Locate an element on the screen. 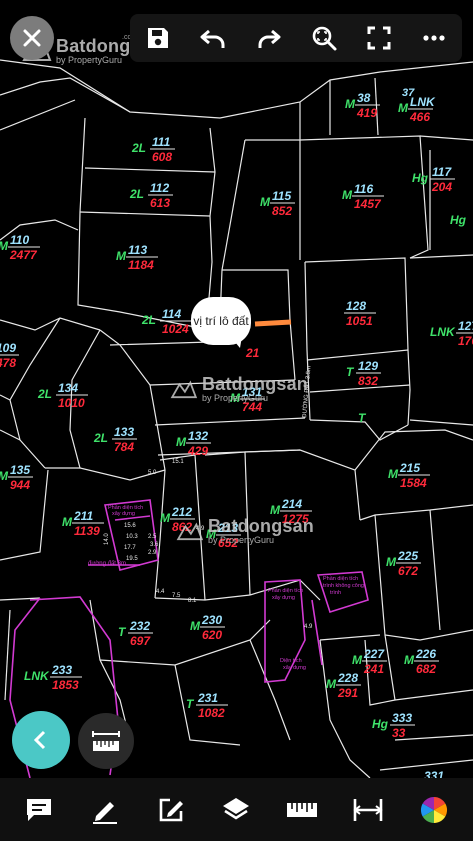 The height and width of the screenshot is (841, 473). ruler-icon is located at coordinates (302, 809).